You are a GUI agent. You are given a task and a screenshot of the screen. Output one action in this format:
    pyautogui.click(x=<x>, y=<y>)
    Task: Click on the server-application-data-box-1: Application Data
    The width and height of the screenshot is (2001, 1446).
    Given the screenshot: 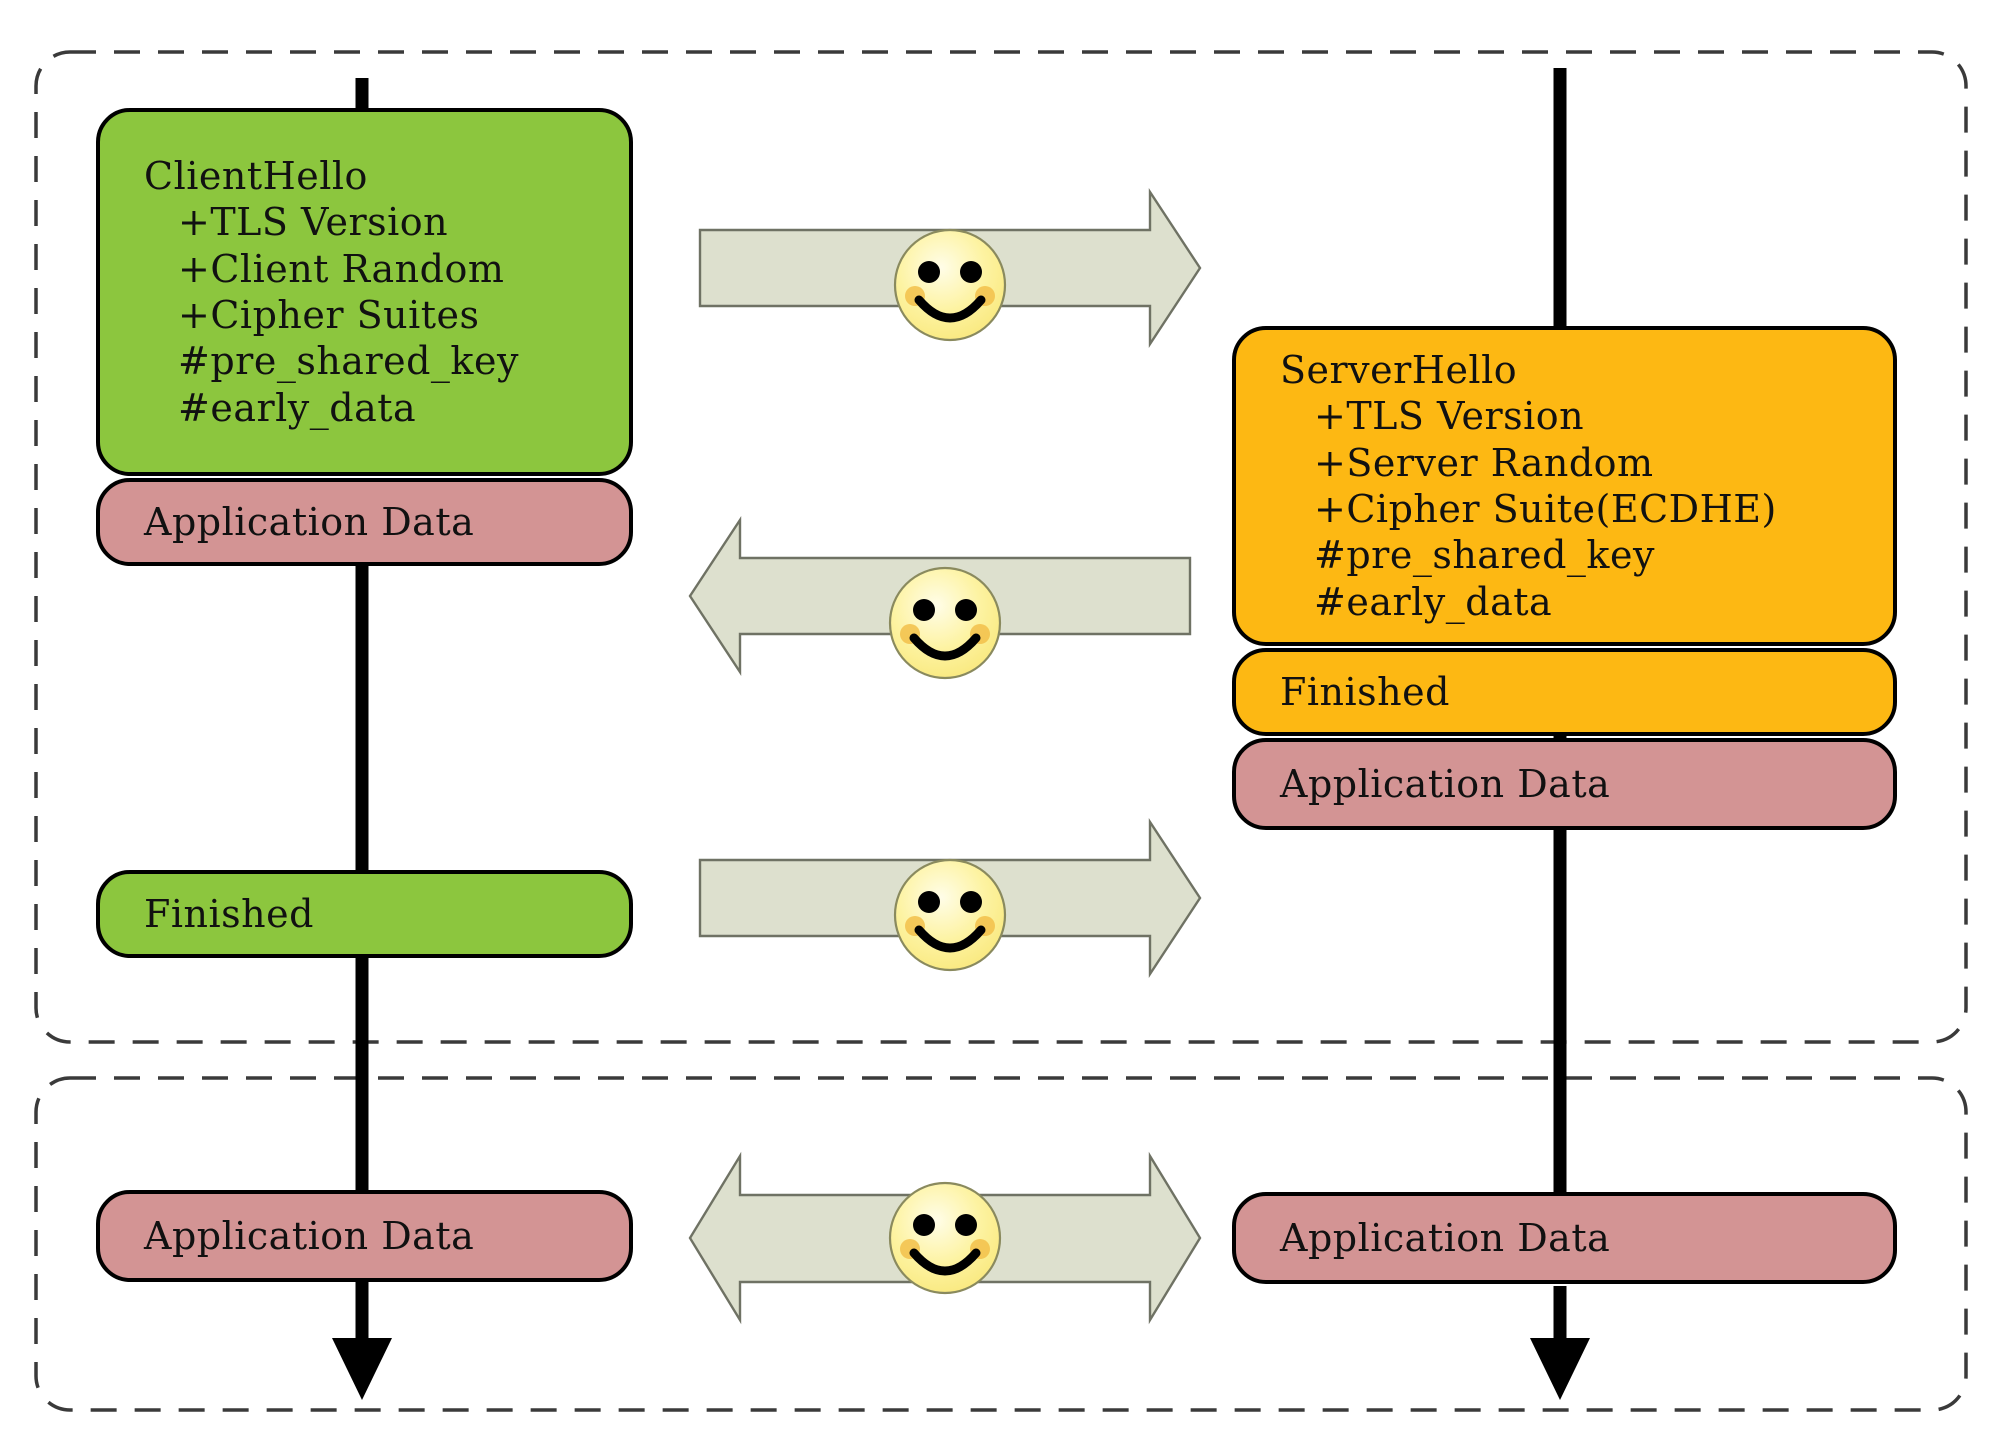 What is the action you would take?
    pyautogui.click(x=1564, y=784)
    